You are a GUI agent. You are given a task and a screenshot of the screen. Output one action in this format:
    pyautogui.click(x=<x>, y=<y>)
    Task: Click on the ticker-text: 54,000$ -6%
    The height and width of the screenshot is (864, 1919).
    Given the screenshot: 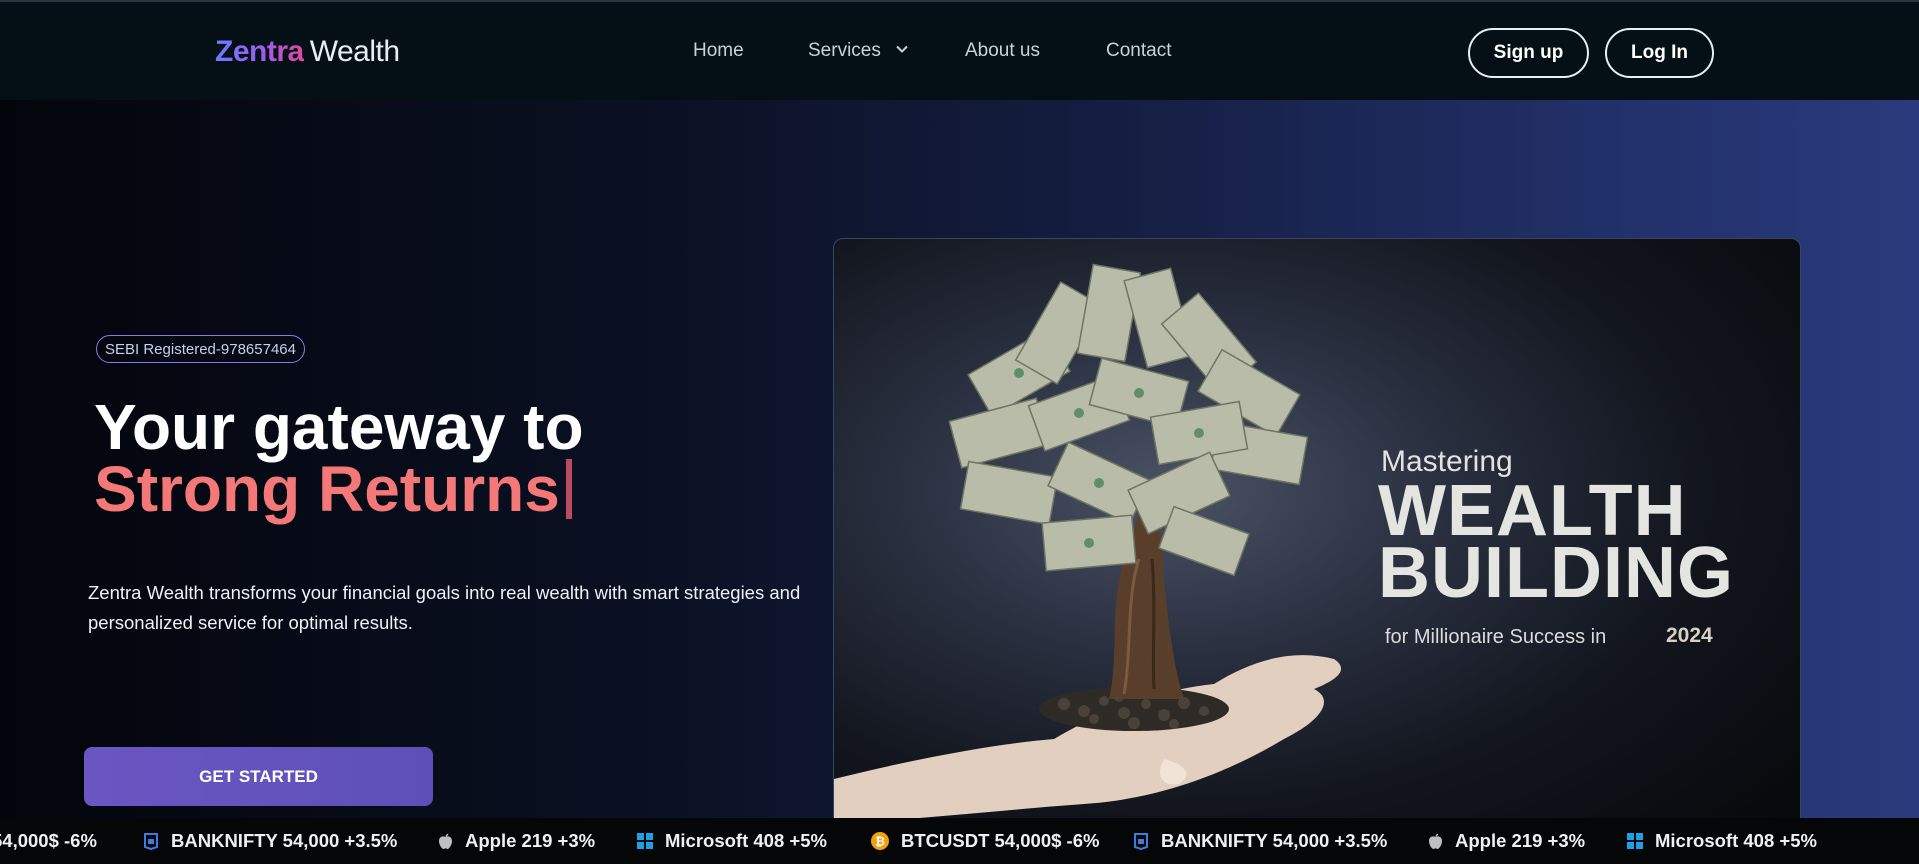 What is the action you would take?
    pyautogui.click(x=48, y=840)
    